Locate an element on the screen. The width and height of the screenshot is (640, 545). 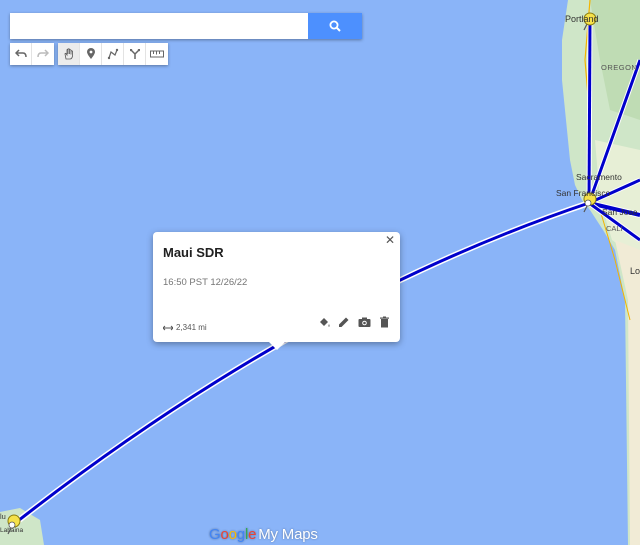
label-oregon: OREGON is located at coordinates (619, 67).